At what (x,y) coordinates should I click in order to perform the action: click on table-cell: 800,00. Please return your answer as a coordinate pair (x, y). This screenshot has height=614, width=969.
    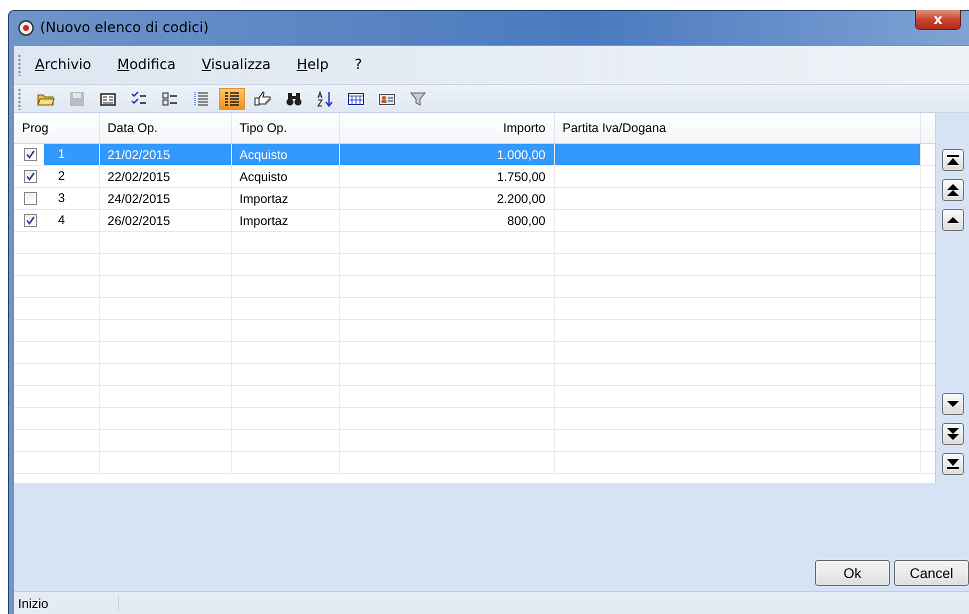
    Looking at the image, I should click on (446, 221).